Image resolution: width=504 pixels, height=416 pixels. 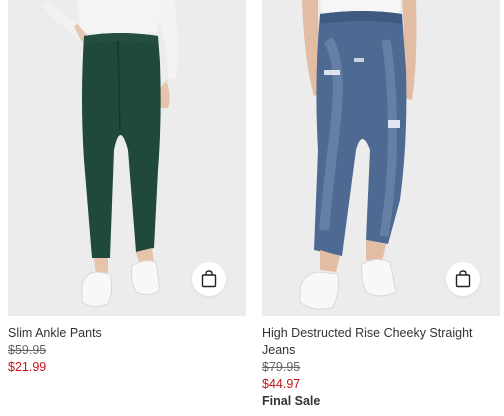 What do you see at coordinates (281, 367) in the screenshot?
I see `original-price: $79.95` at bounding box center [281, 367].